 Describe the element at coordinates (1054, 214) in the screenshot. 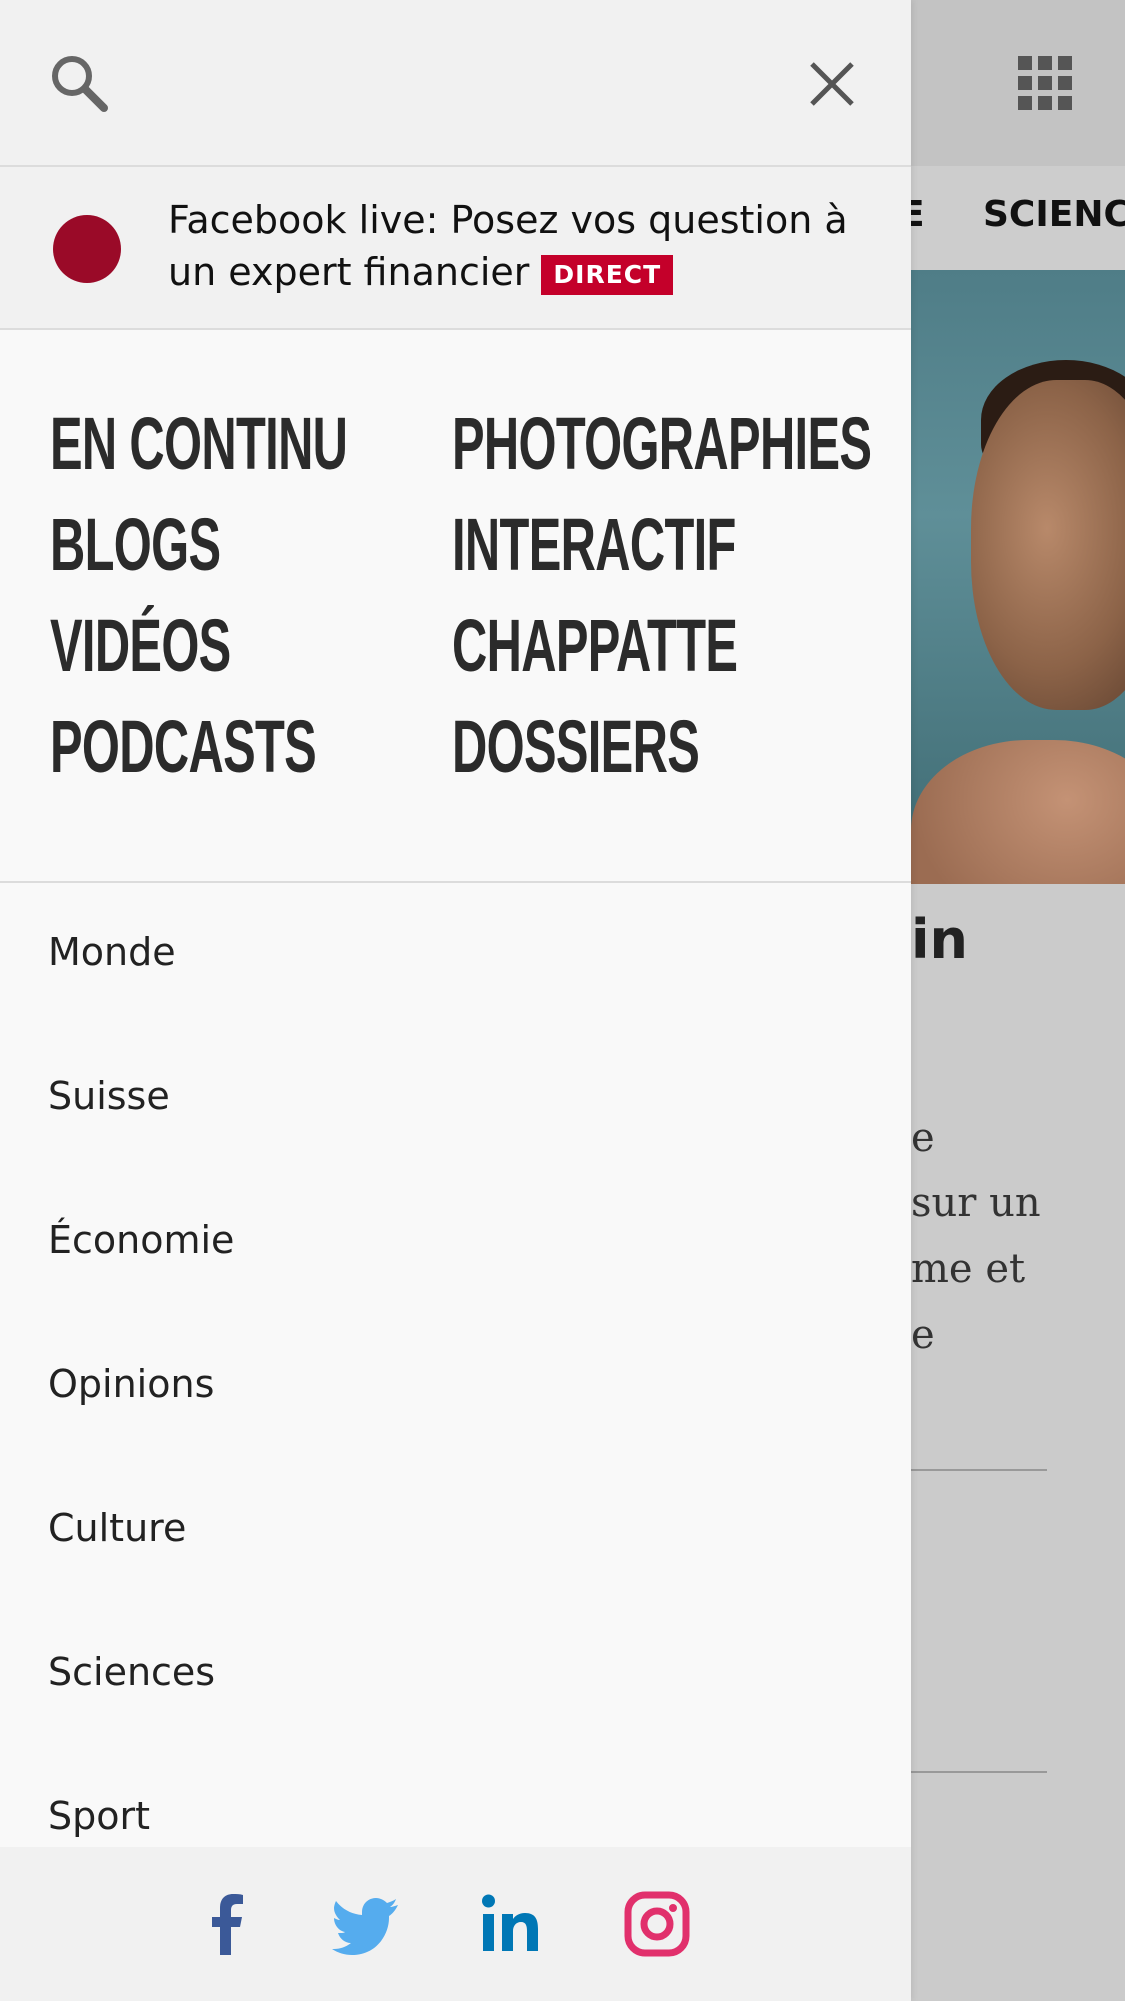

I see `background-tab: SCIENC` at that location.